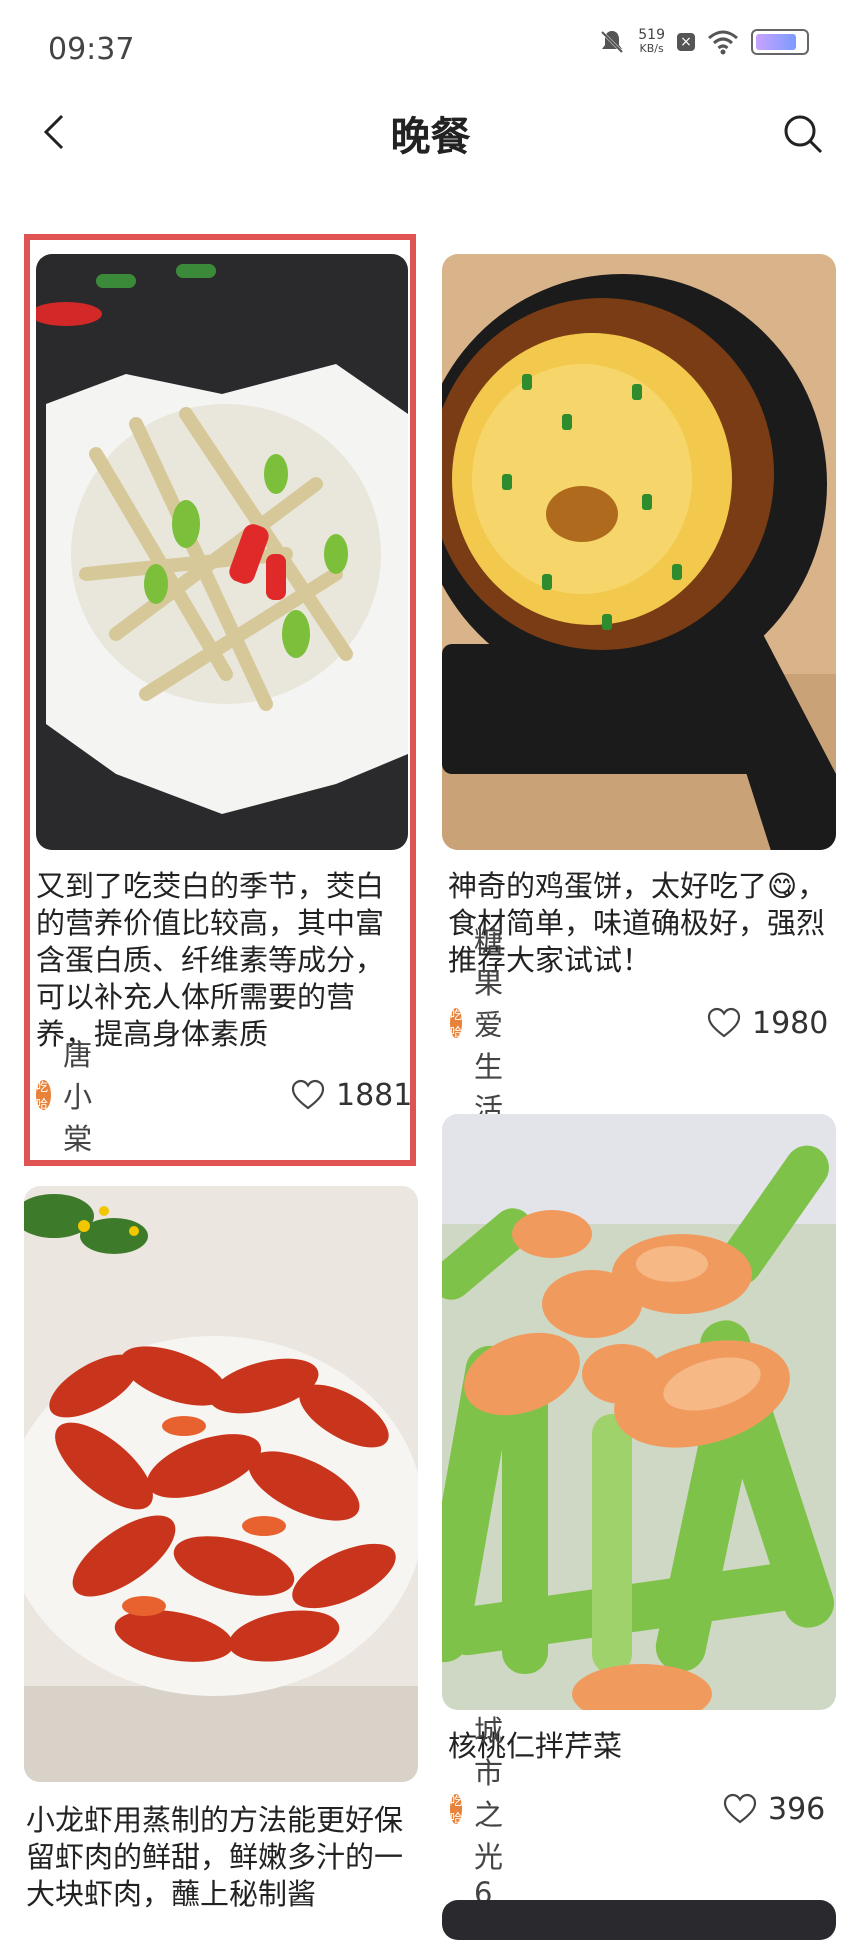 This screenshot has width=861, height=1940. Describe the element at coordinates (776, 42) in the screenshot. I see `battery-fill` at that location.